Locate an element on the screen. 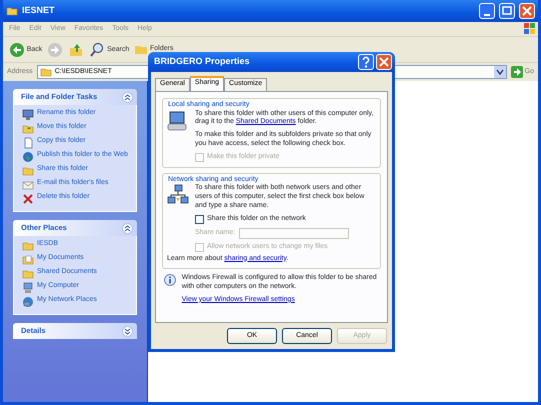  dropdown-icon is located at coordinates (500, 72).